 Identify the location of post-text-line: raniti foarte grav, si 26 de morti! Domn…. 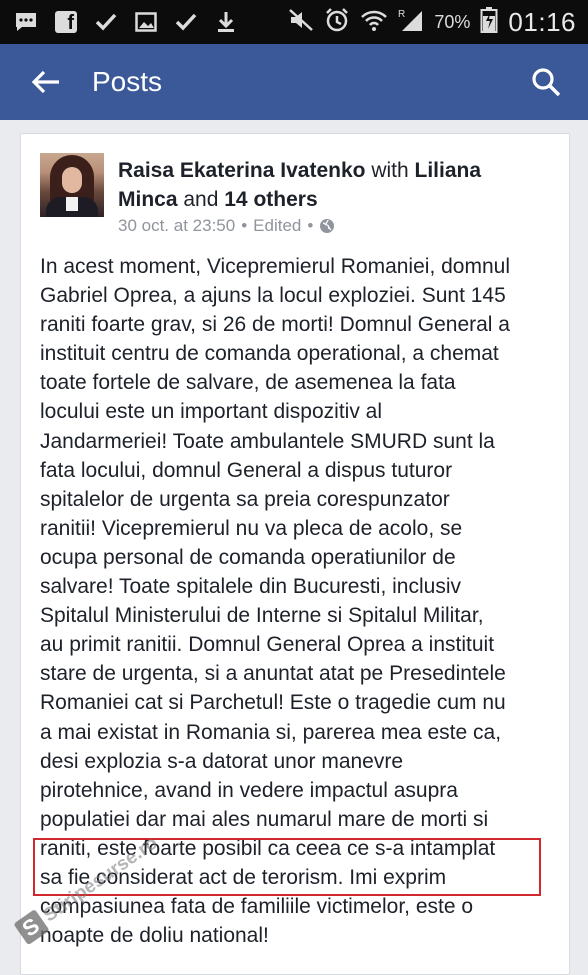
(275, 325).